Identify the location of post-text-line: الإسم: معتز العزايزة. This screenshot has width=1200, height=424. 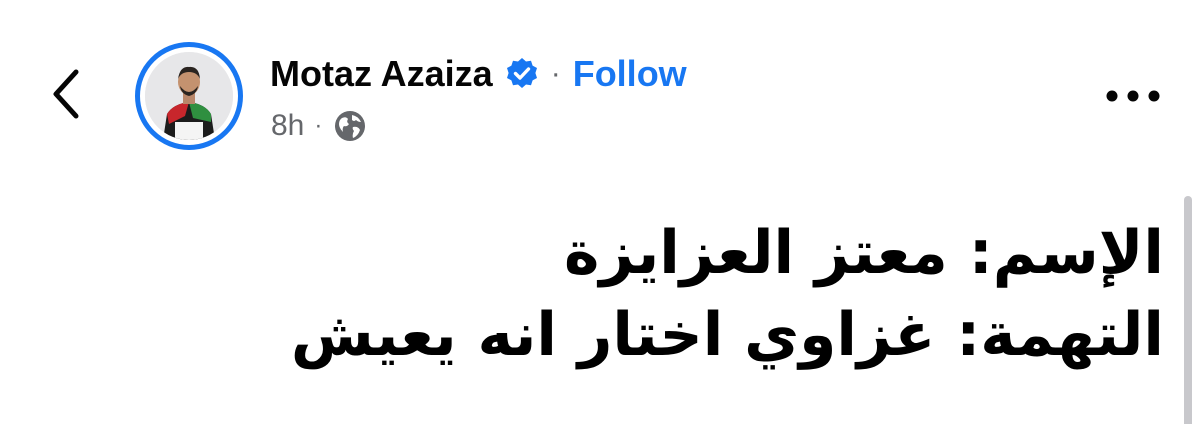
(863, 253).